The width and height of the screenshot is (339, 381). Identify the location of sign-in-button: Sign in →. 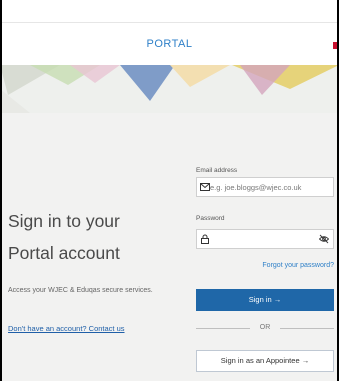
(265, 300).